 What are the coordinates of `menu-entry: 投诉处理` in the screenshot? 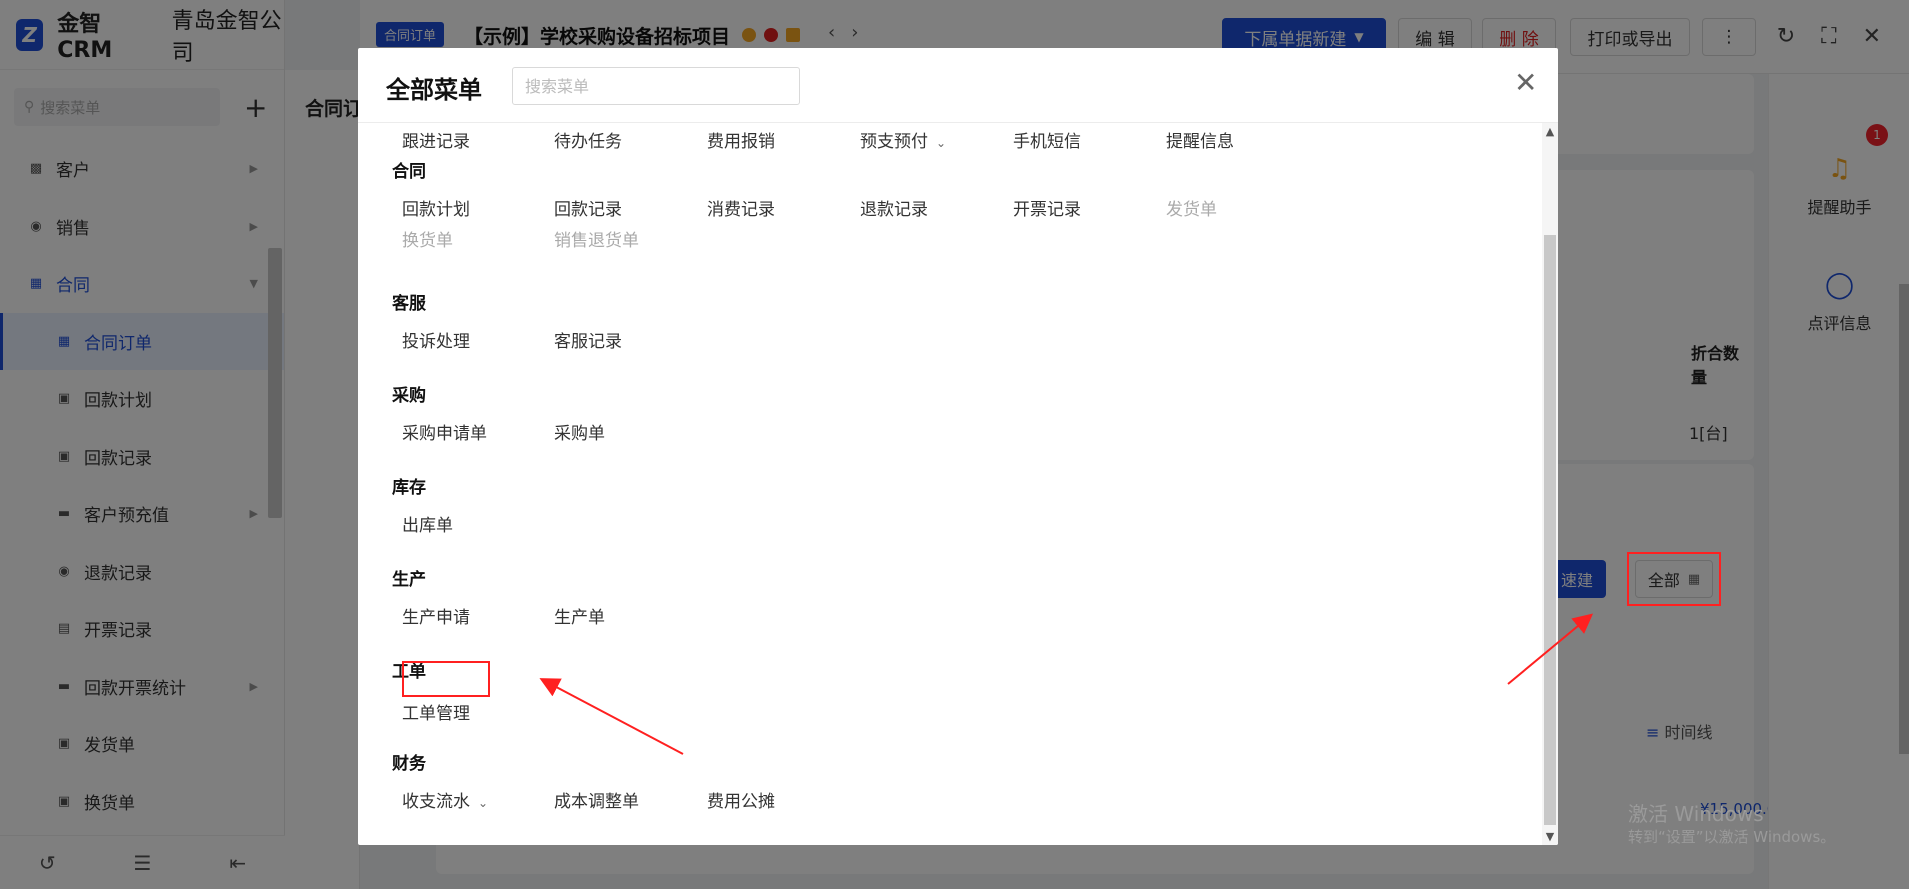 It's located at (436, 339).